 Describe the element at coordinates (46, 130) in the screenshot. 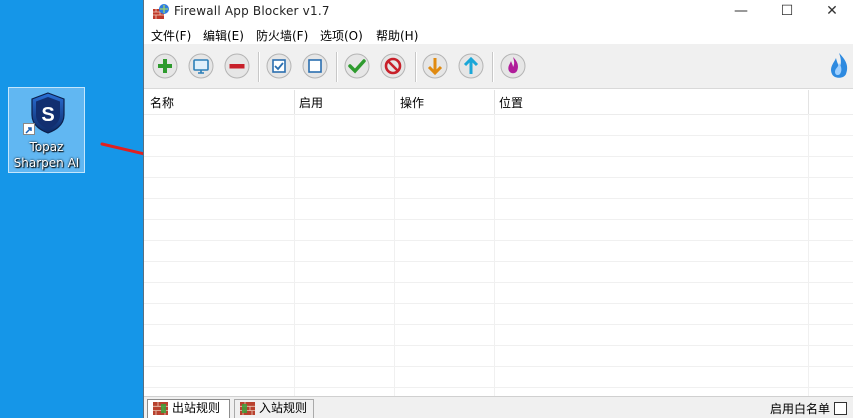

I see `desktop-shortcut-topaz-sharpen: S Topaz Sharpen AI` at that location.